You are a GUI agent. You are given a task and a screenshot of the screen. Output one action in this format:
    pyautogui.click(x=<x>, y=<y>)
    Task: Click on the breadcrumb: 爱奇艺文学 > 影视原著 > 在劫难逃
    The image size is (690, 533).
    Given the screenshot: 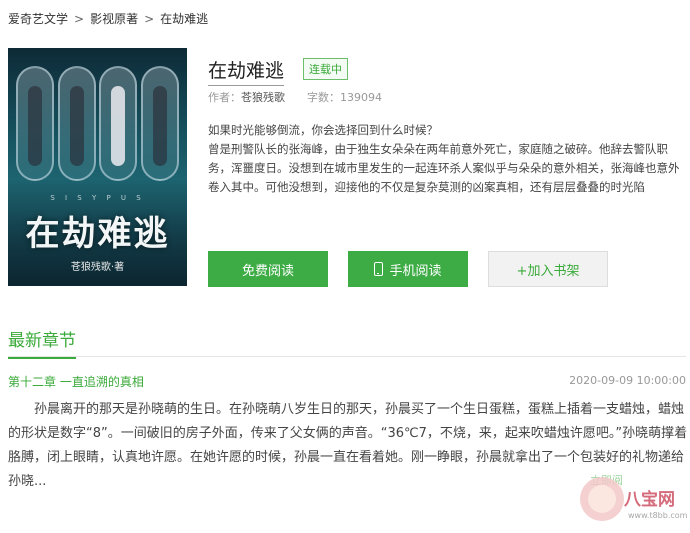 What is the action you would take?
    pyautogui.click(x=108, y=18)
    